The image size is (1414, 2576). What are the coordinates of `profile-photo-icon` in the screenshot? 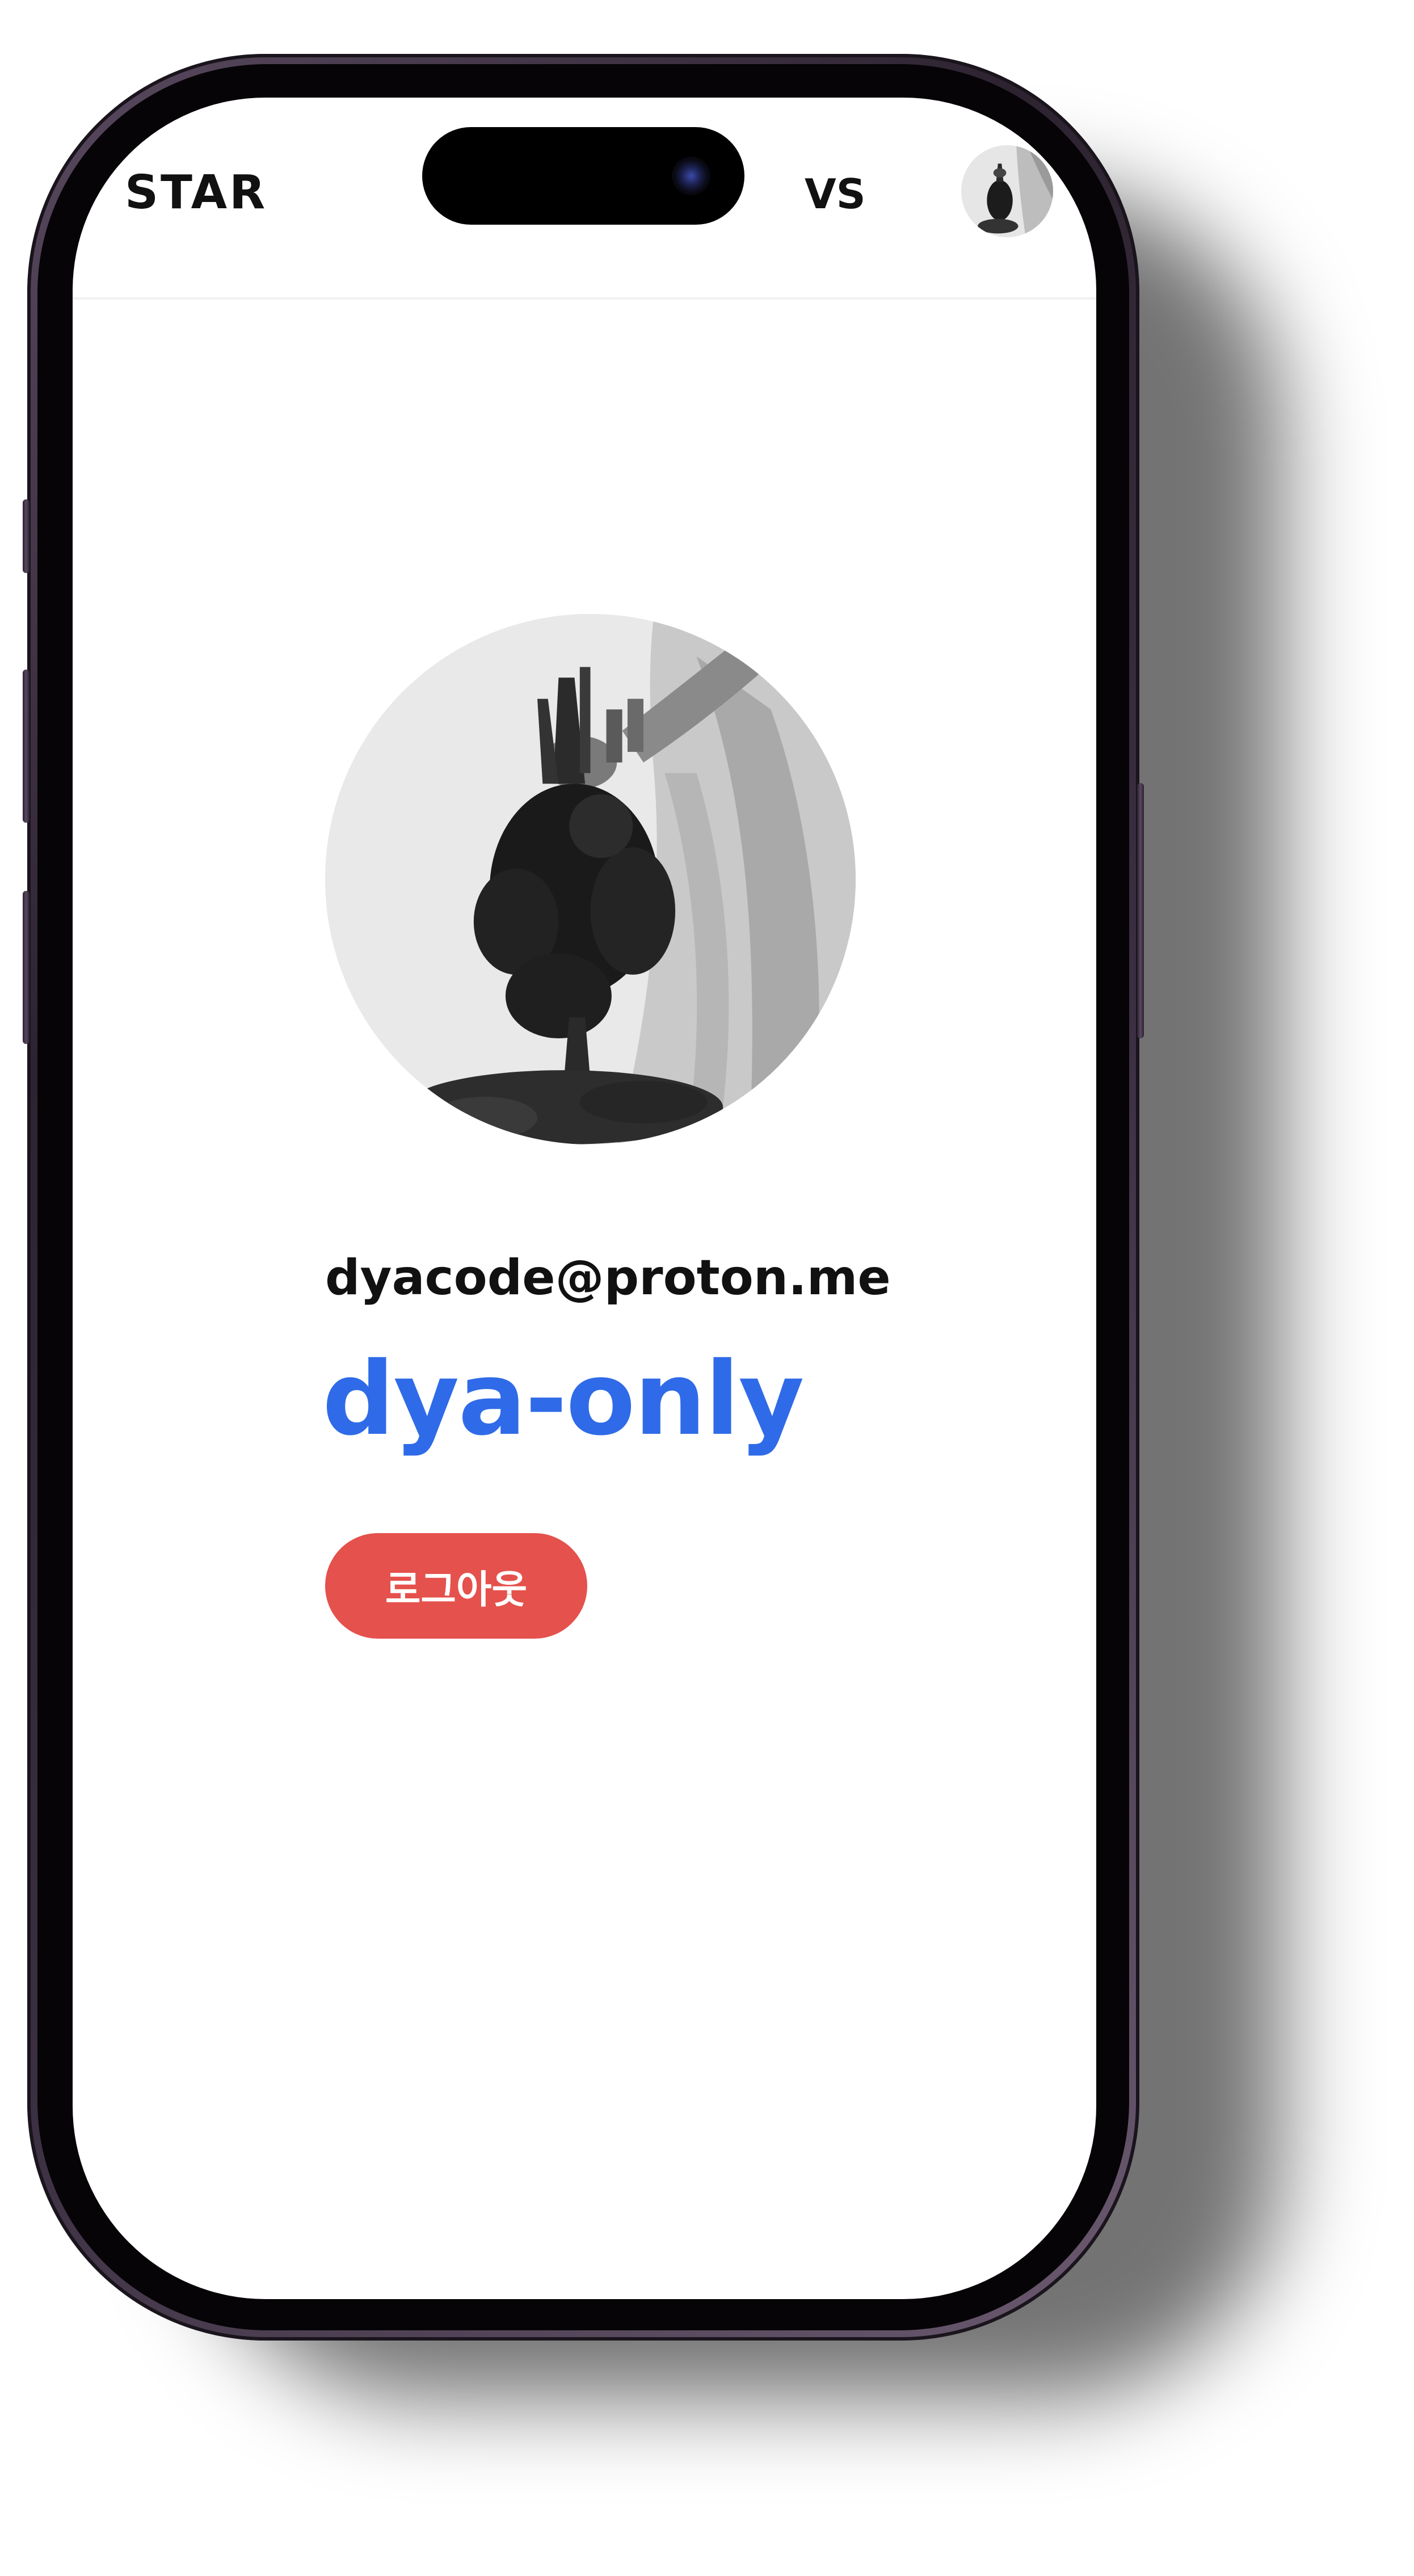 It's located at (590, 879).